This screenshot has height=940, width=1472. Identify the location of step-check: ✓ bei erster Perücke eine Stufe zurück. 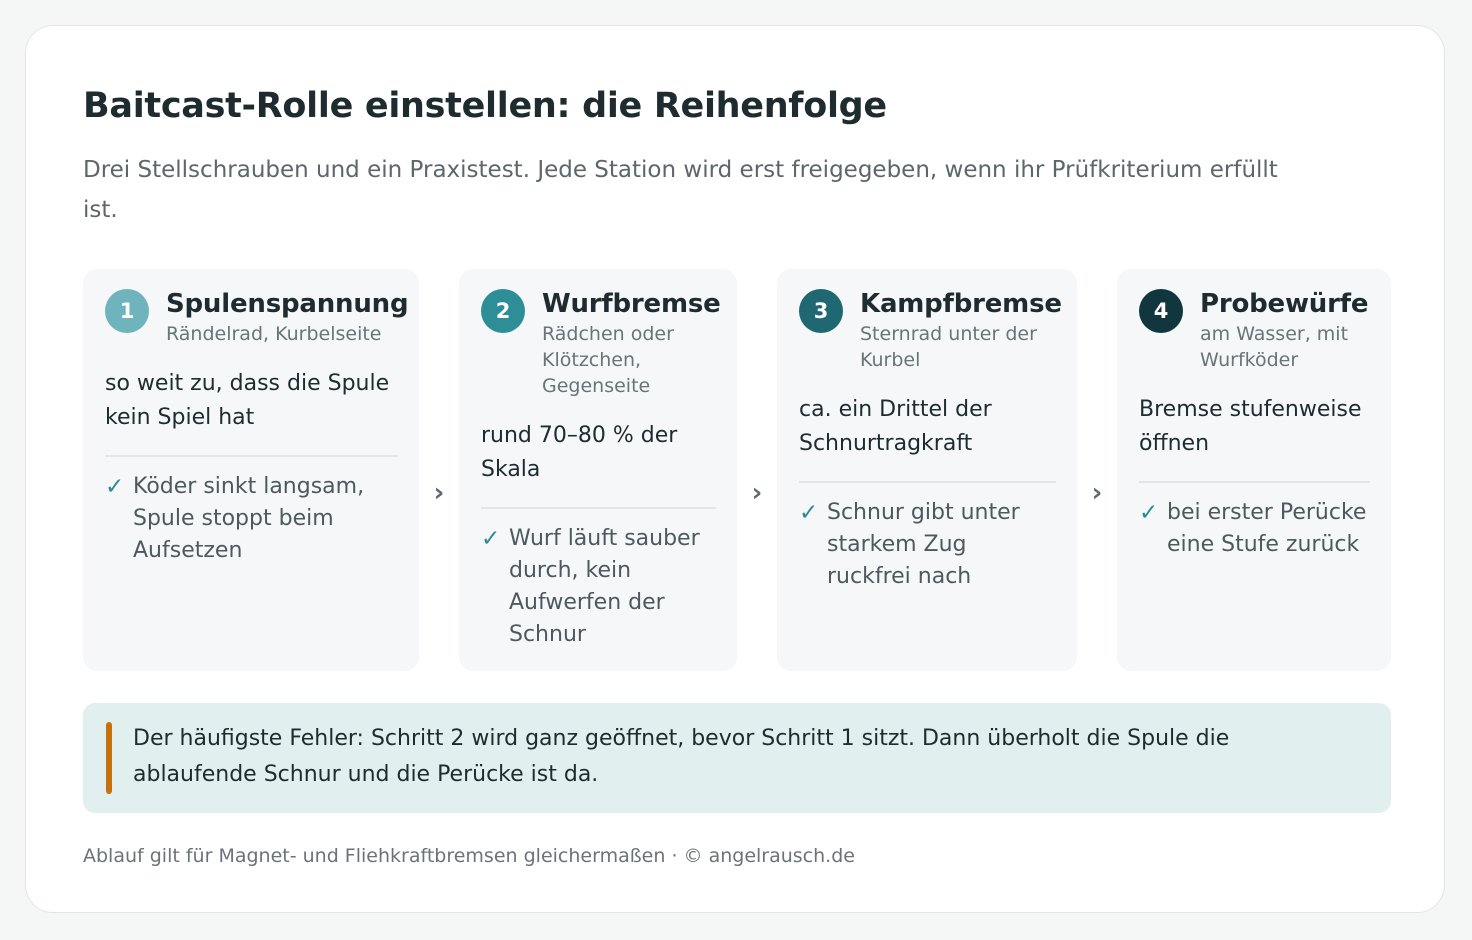
(1254, 529).